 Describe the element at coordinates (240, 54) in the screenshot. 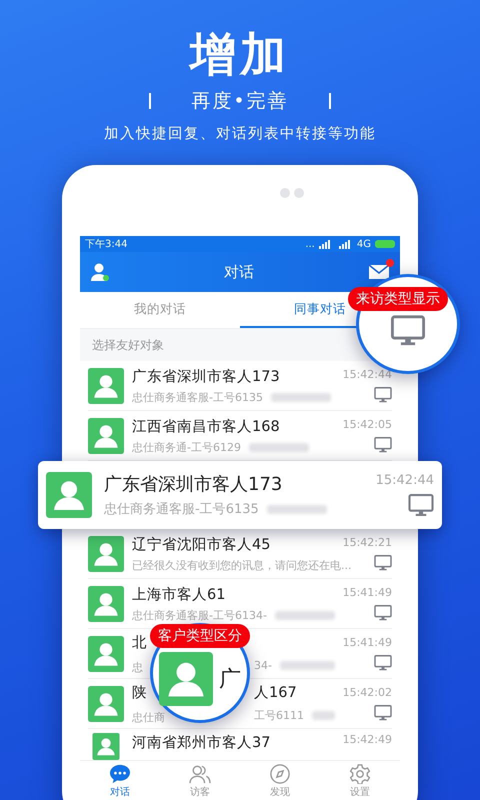

I see `promo-title: 增加` at that location.